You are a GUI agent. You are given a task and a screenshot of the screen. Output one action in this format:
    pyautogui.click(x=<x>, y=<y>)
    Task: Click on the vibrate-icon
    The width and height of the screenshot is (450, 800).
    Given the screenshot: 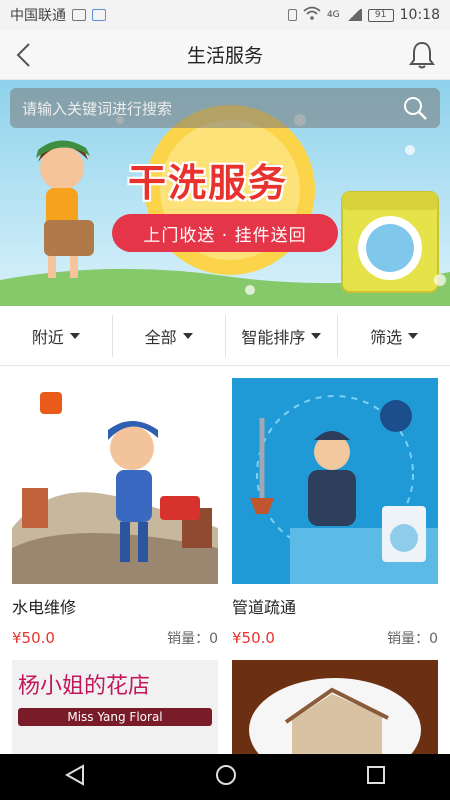 What is the action you would take?
    pyautogui.click(x=292, y=15)
    